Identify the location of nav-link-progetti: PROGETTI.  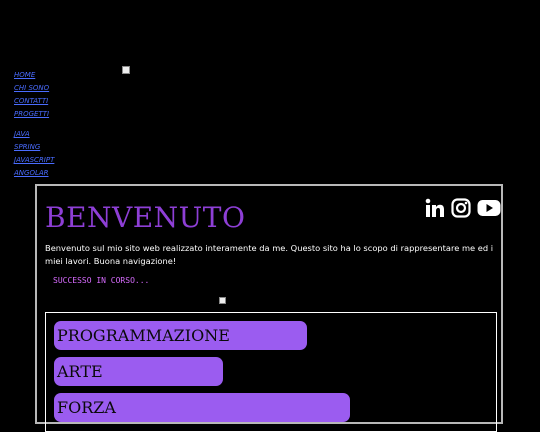
(31, 114).